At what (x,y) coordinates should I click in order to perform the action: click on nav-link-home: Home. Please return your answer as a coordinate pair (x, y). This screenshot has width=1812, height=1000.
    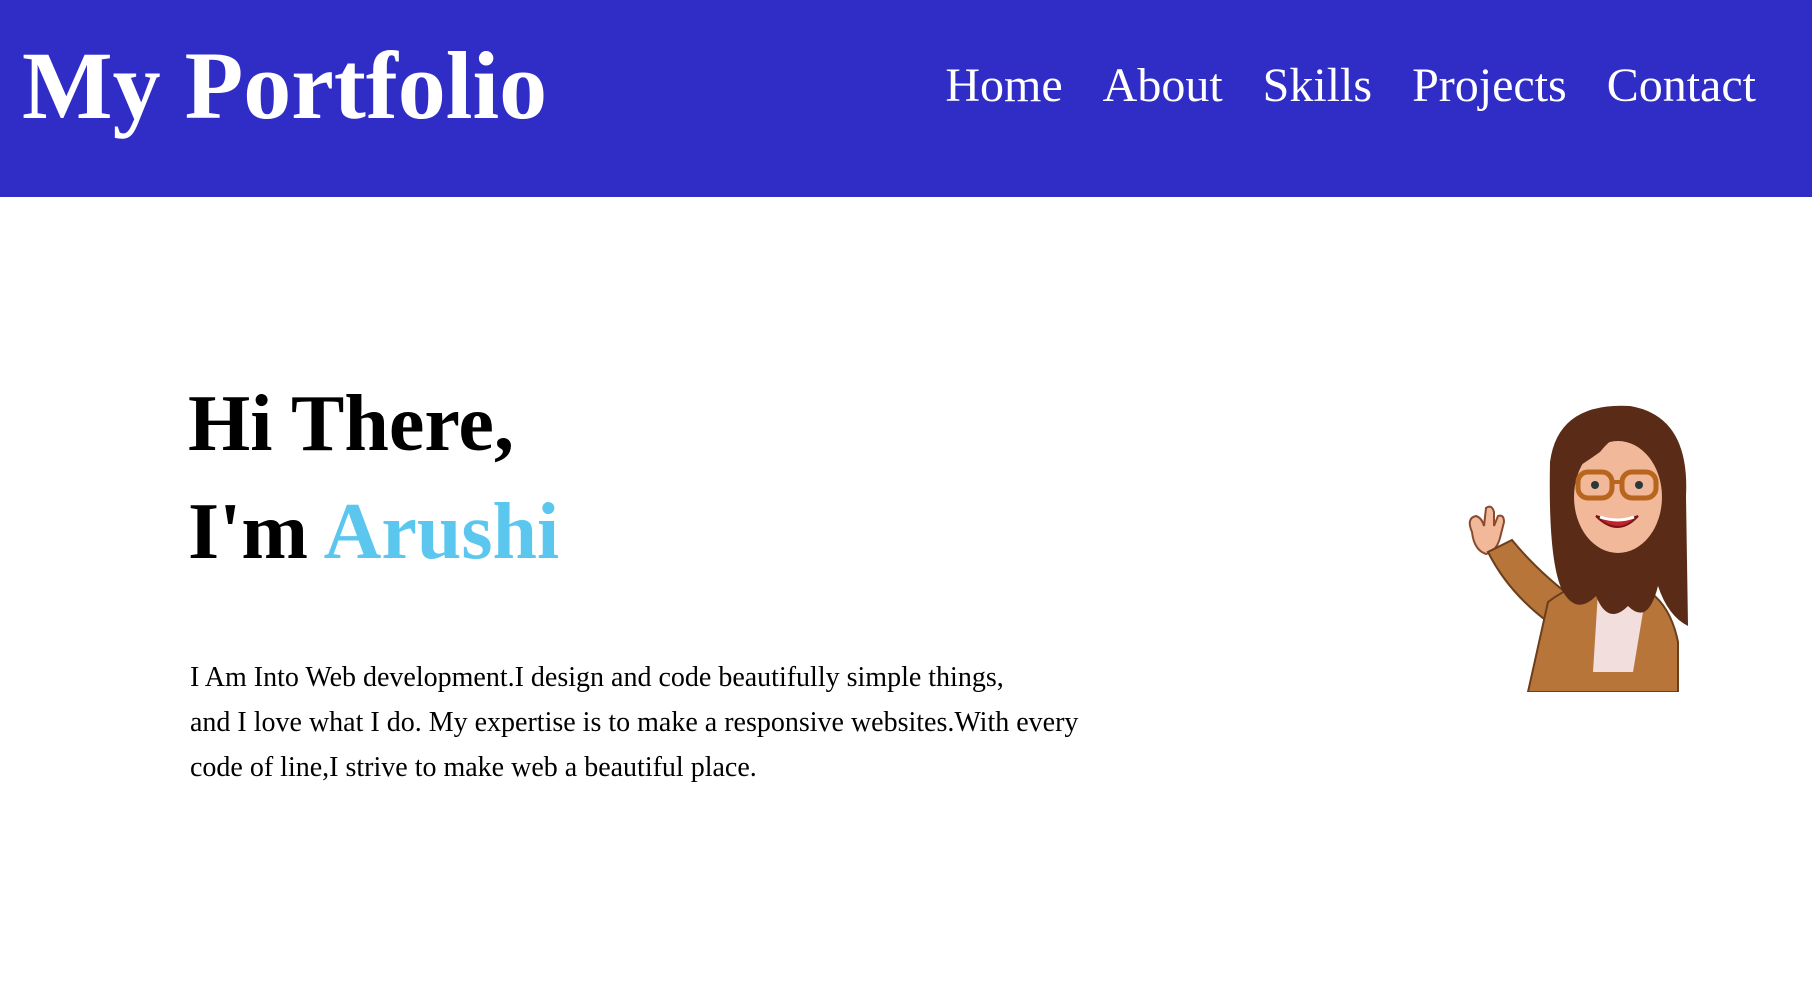
    Looking at the image, I should click on (1003, 86).